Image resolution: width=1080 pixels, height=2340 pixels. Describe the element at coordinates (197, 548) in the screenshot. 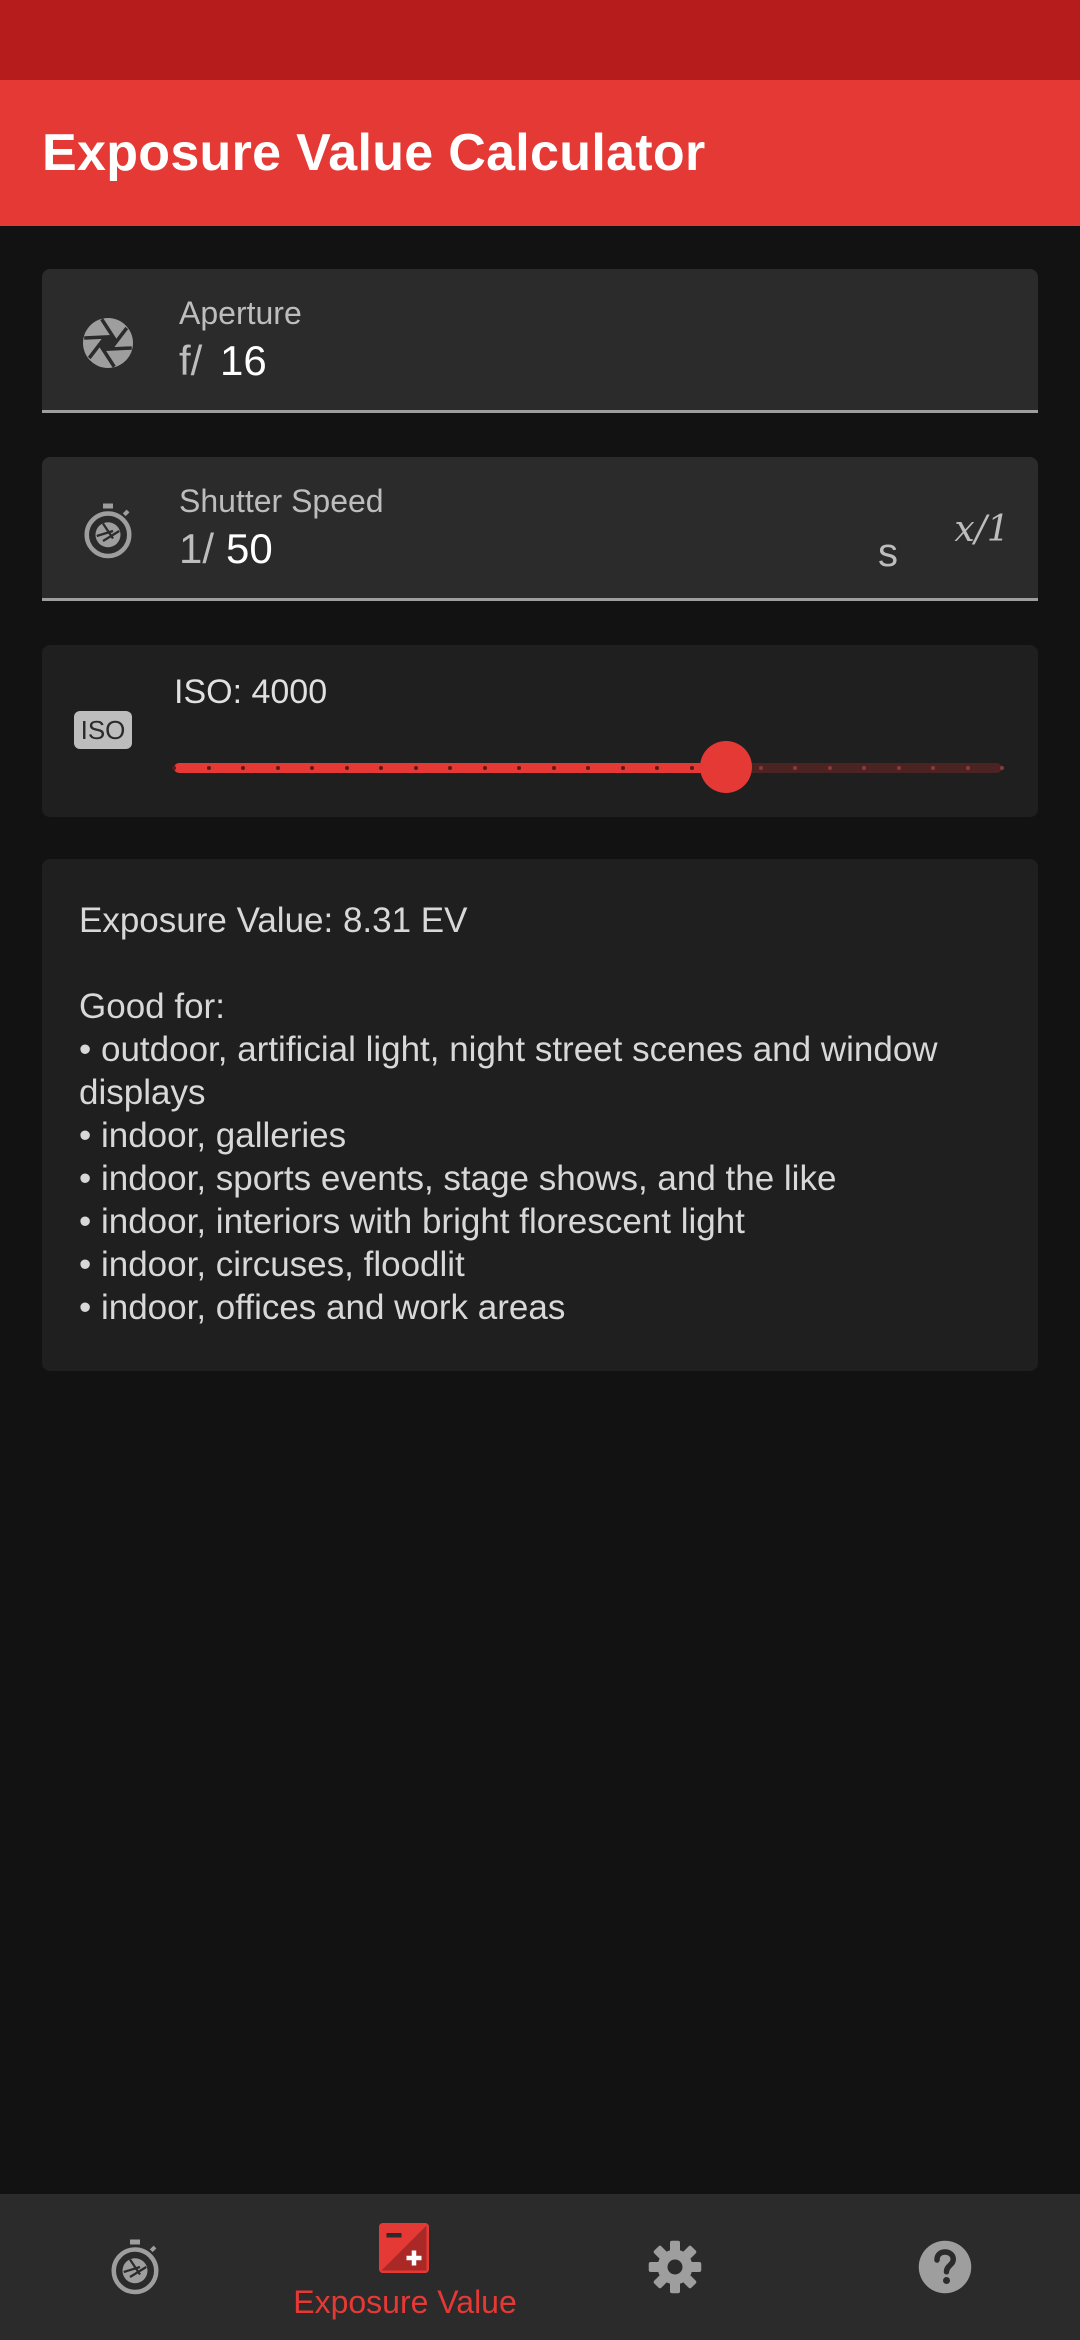

I see `shutter-speed-prefix: 1/` at that location.